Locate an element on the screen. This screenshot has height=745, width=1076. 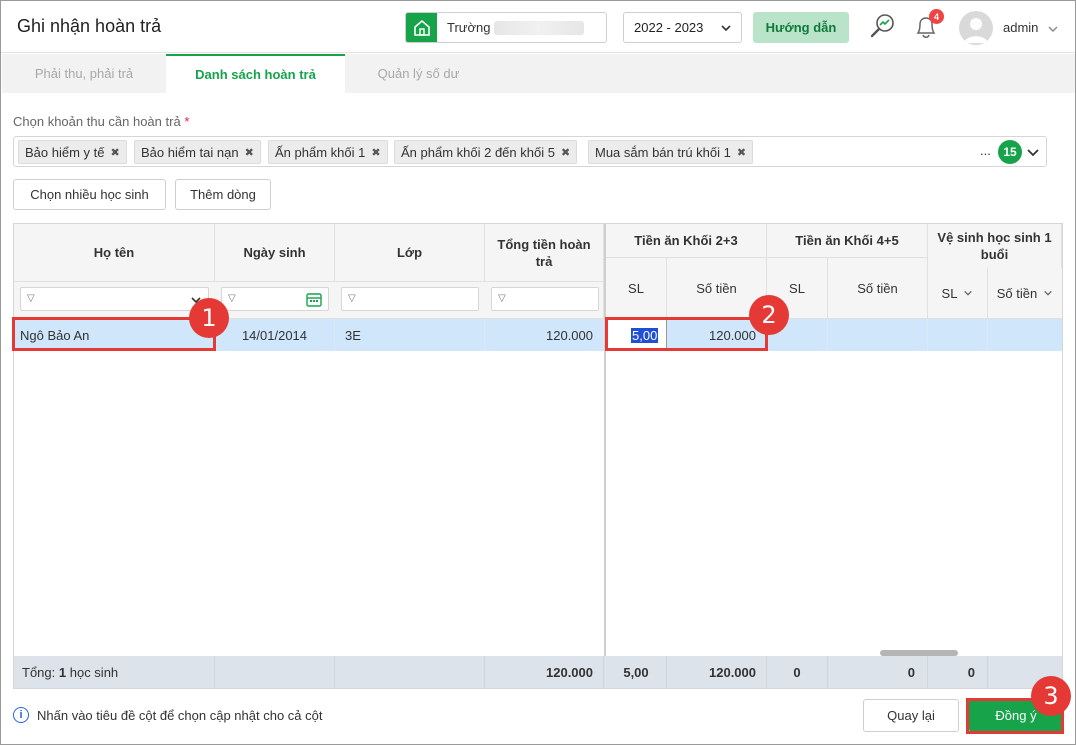
tab-refund-list: Danh sách hoàn trả is located at coordinates (255, 73).